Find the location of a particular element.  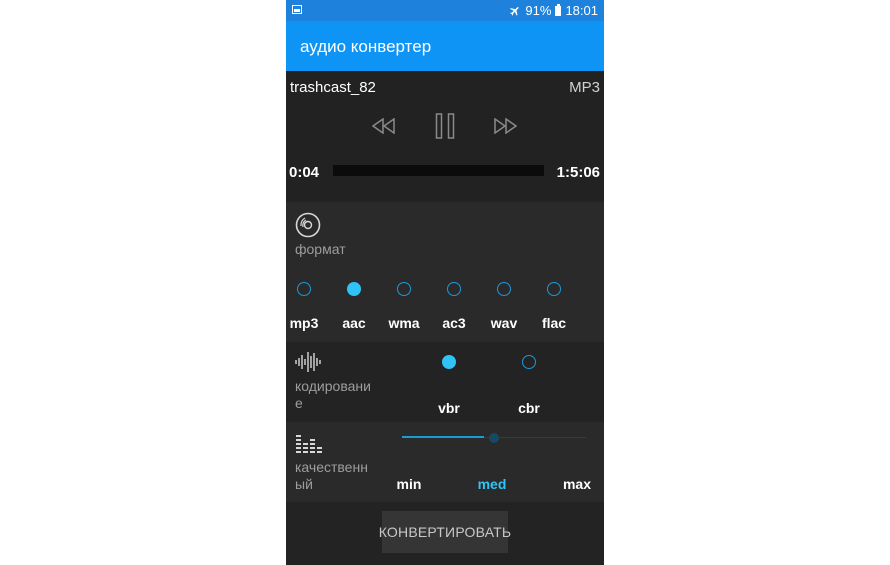

app-bar: аудио конвертер is located at coordinates (445, 46).